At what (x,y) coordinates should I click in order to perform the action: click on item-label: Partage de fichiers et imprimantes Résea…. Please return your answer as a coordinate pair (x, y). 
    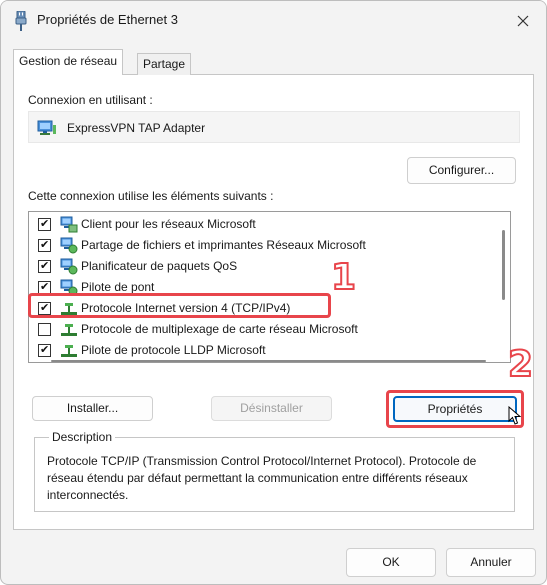
    Looking at the image, I should click on (223, 245).